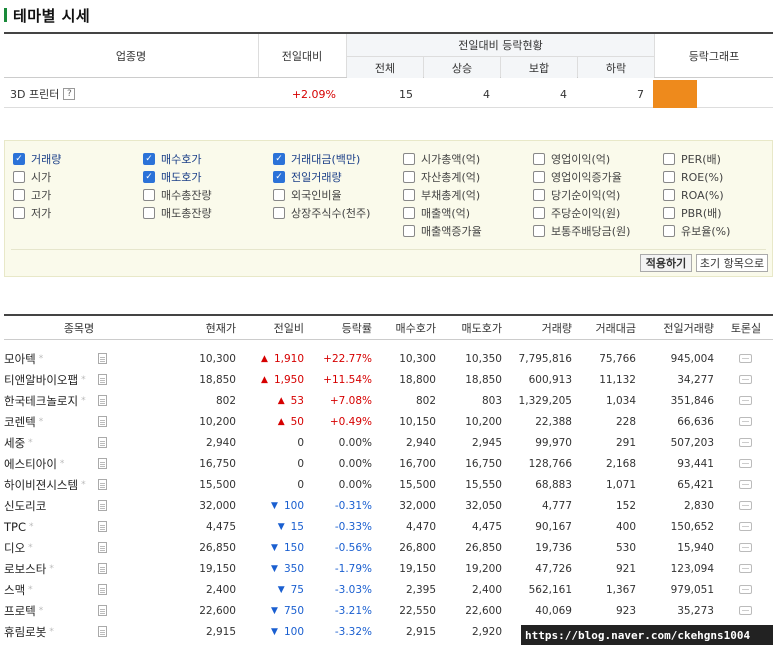  I want to click on option-8: ✓ 전일거래량, so click(307, 177).